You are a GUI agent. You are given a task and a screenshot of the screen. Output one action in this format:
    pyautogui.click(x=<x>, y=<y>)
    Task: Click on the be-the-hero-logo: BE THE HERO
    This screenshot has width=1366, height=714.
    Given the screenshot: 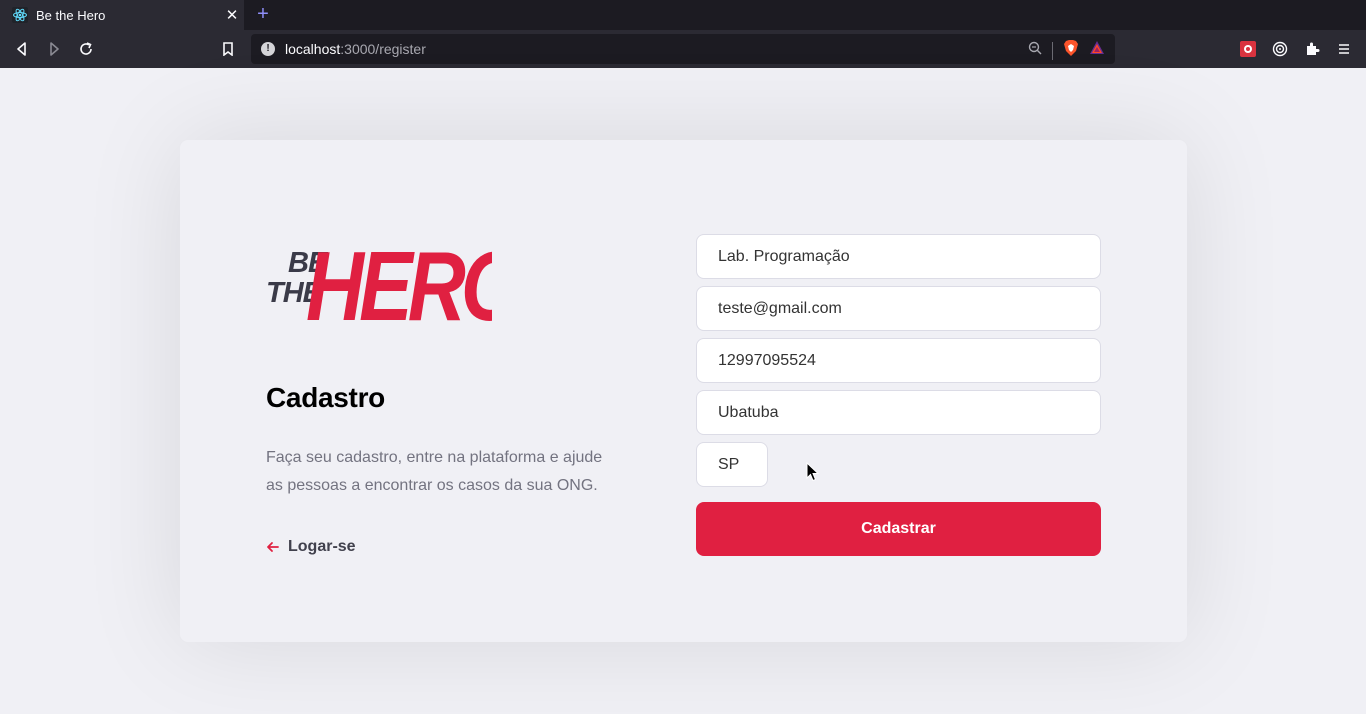 What is the action you would take?
    pyautogui.click(x=379, y=277)
    